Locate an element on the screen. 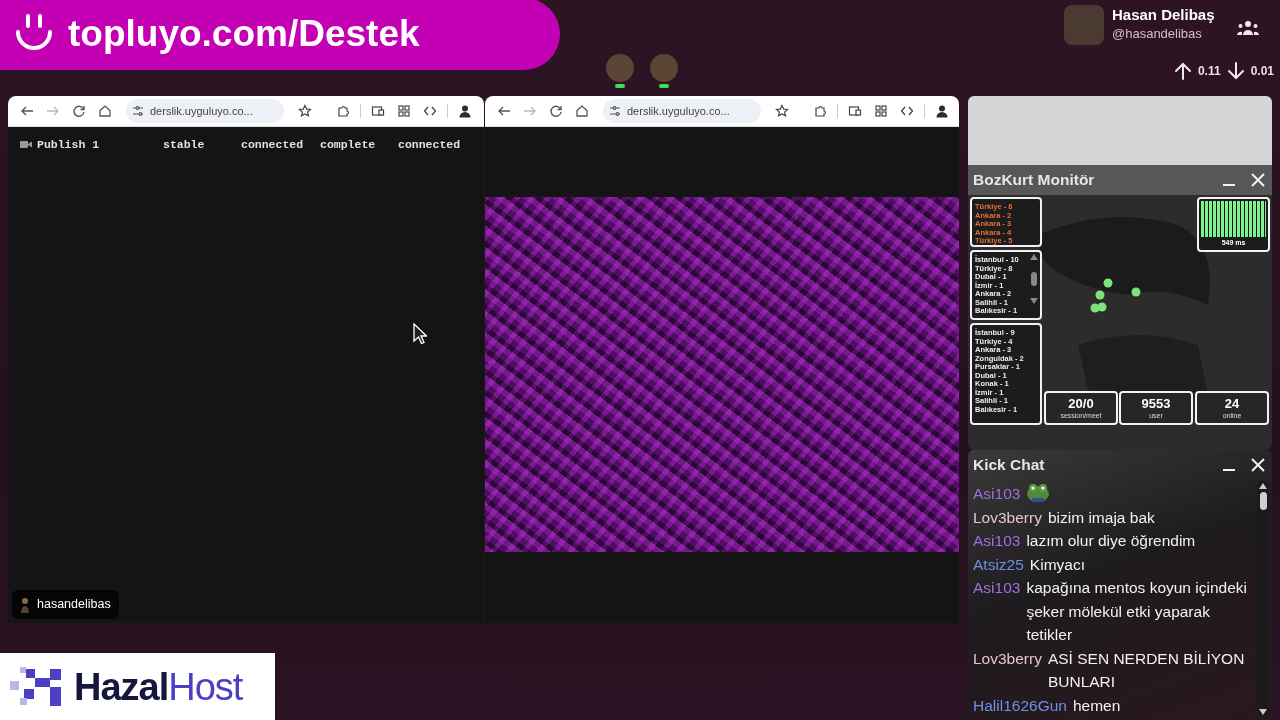 This screenshot has width=1280, height=720. chat-username: Halil1626Gun is located at coordinates (1020, 705).